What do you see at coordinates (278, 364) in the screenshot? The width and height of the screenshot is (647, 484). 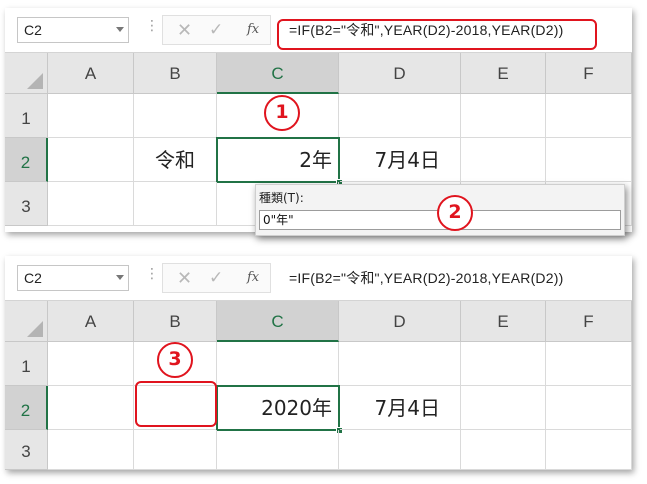 I see `cell-c1` at bounding box center [278, 364].